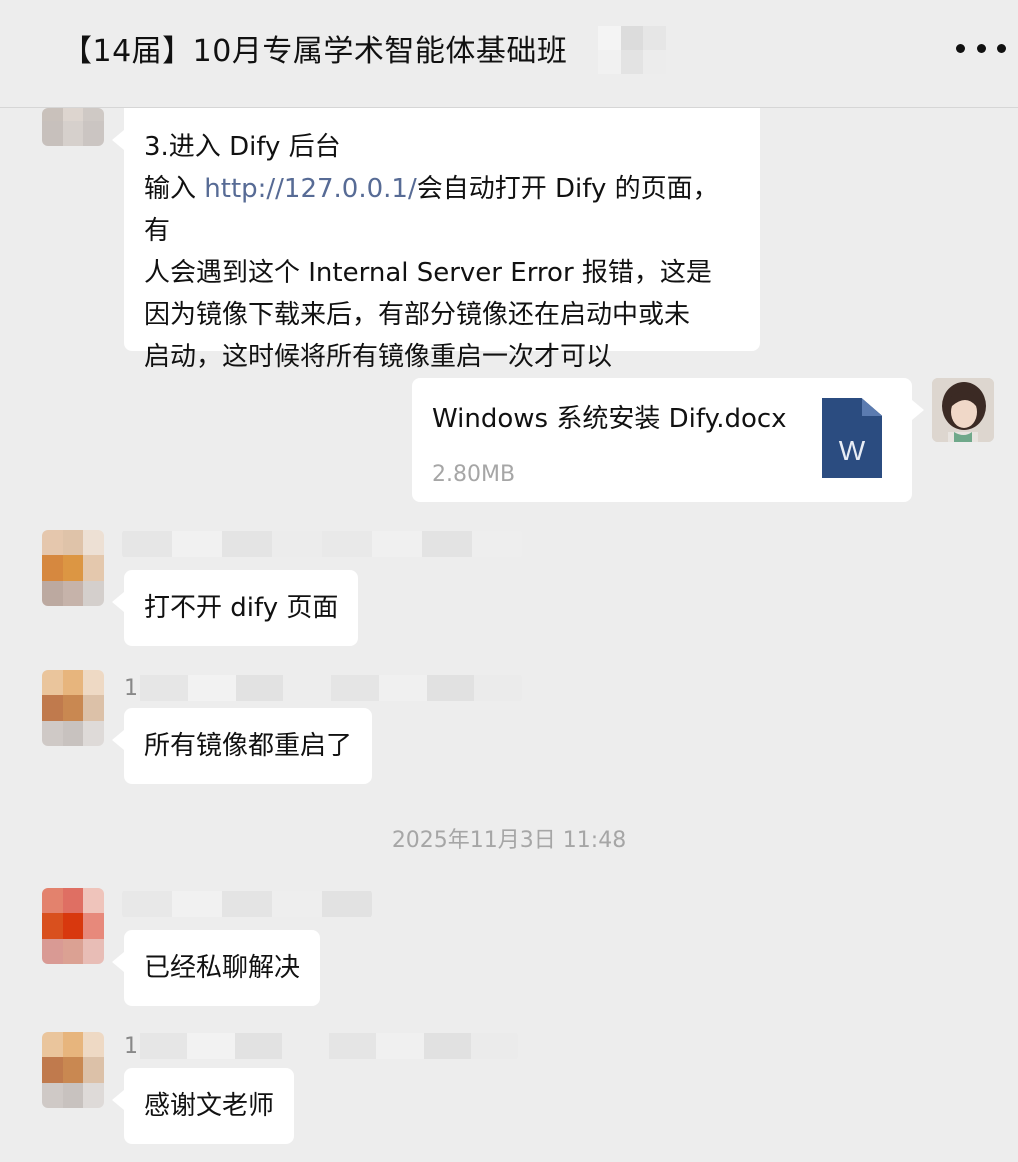  What do you see at coordinates (981, 48) in the screenshot?
I see `more-options-icon` at bounding box center [981, 48].